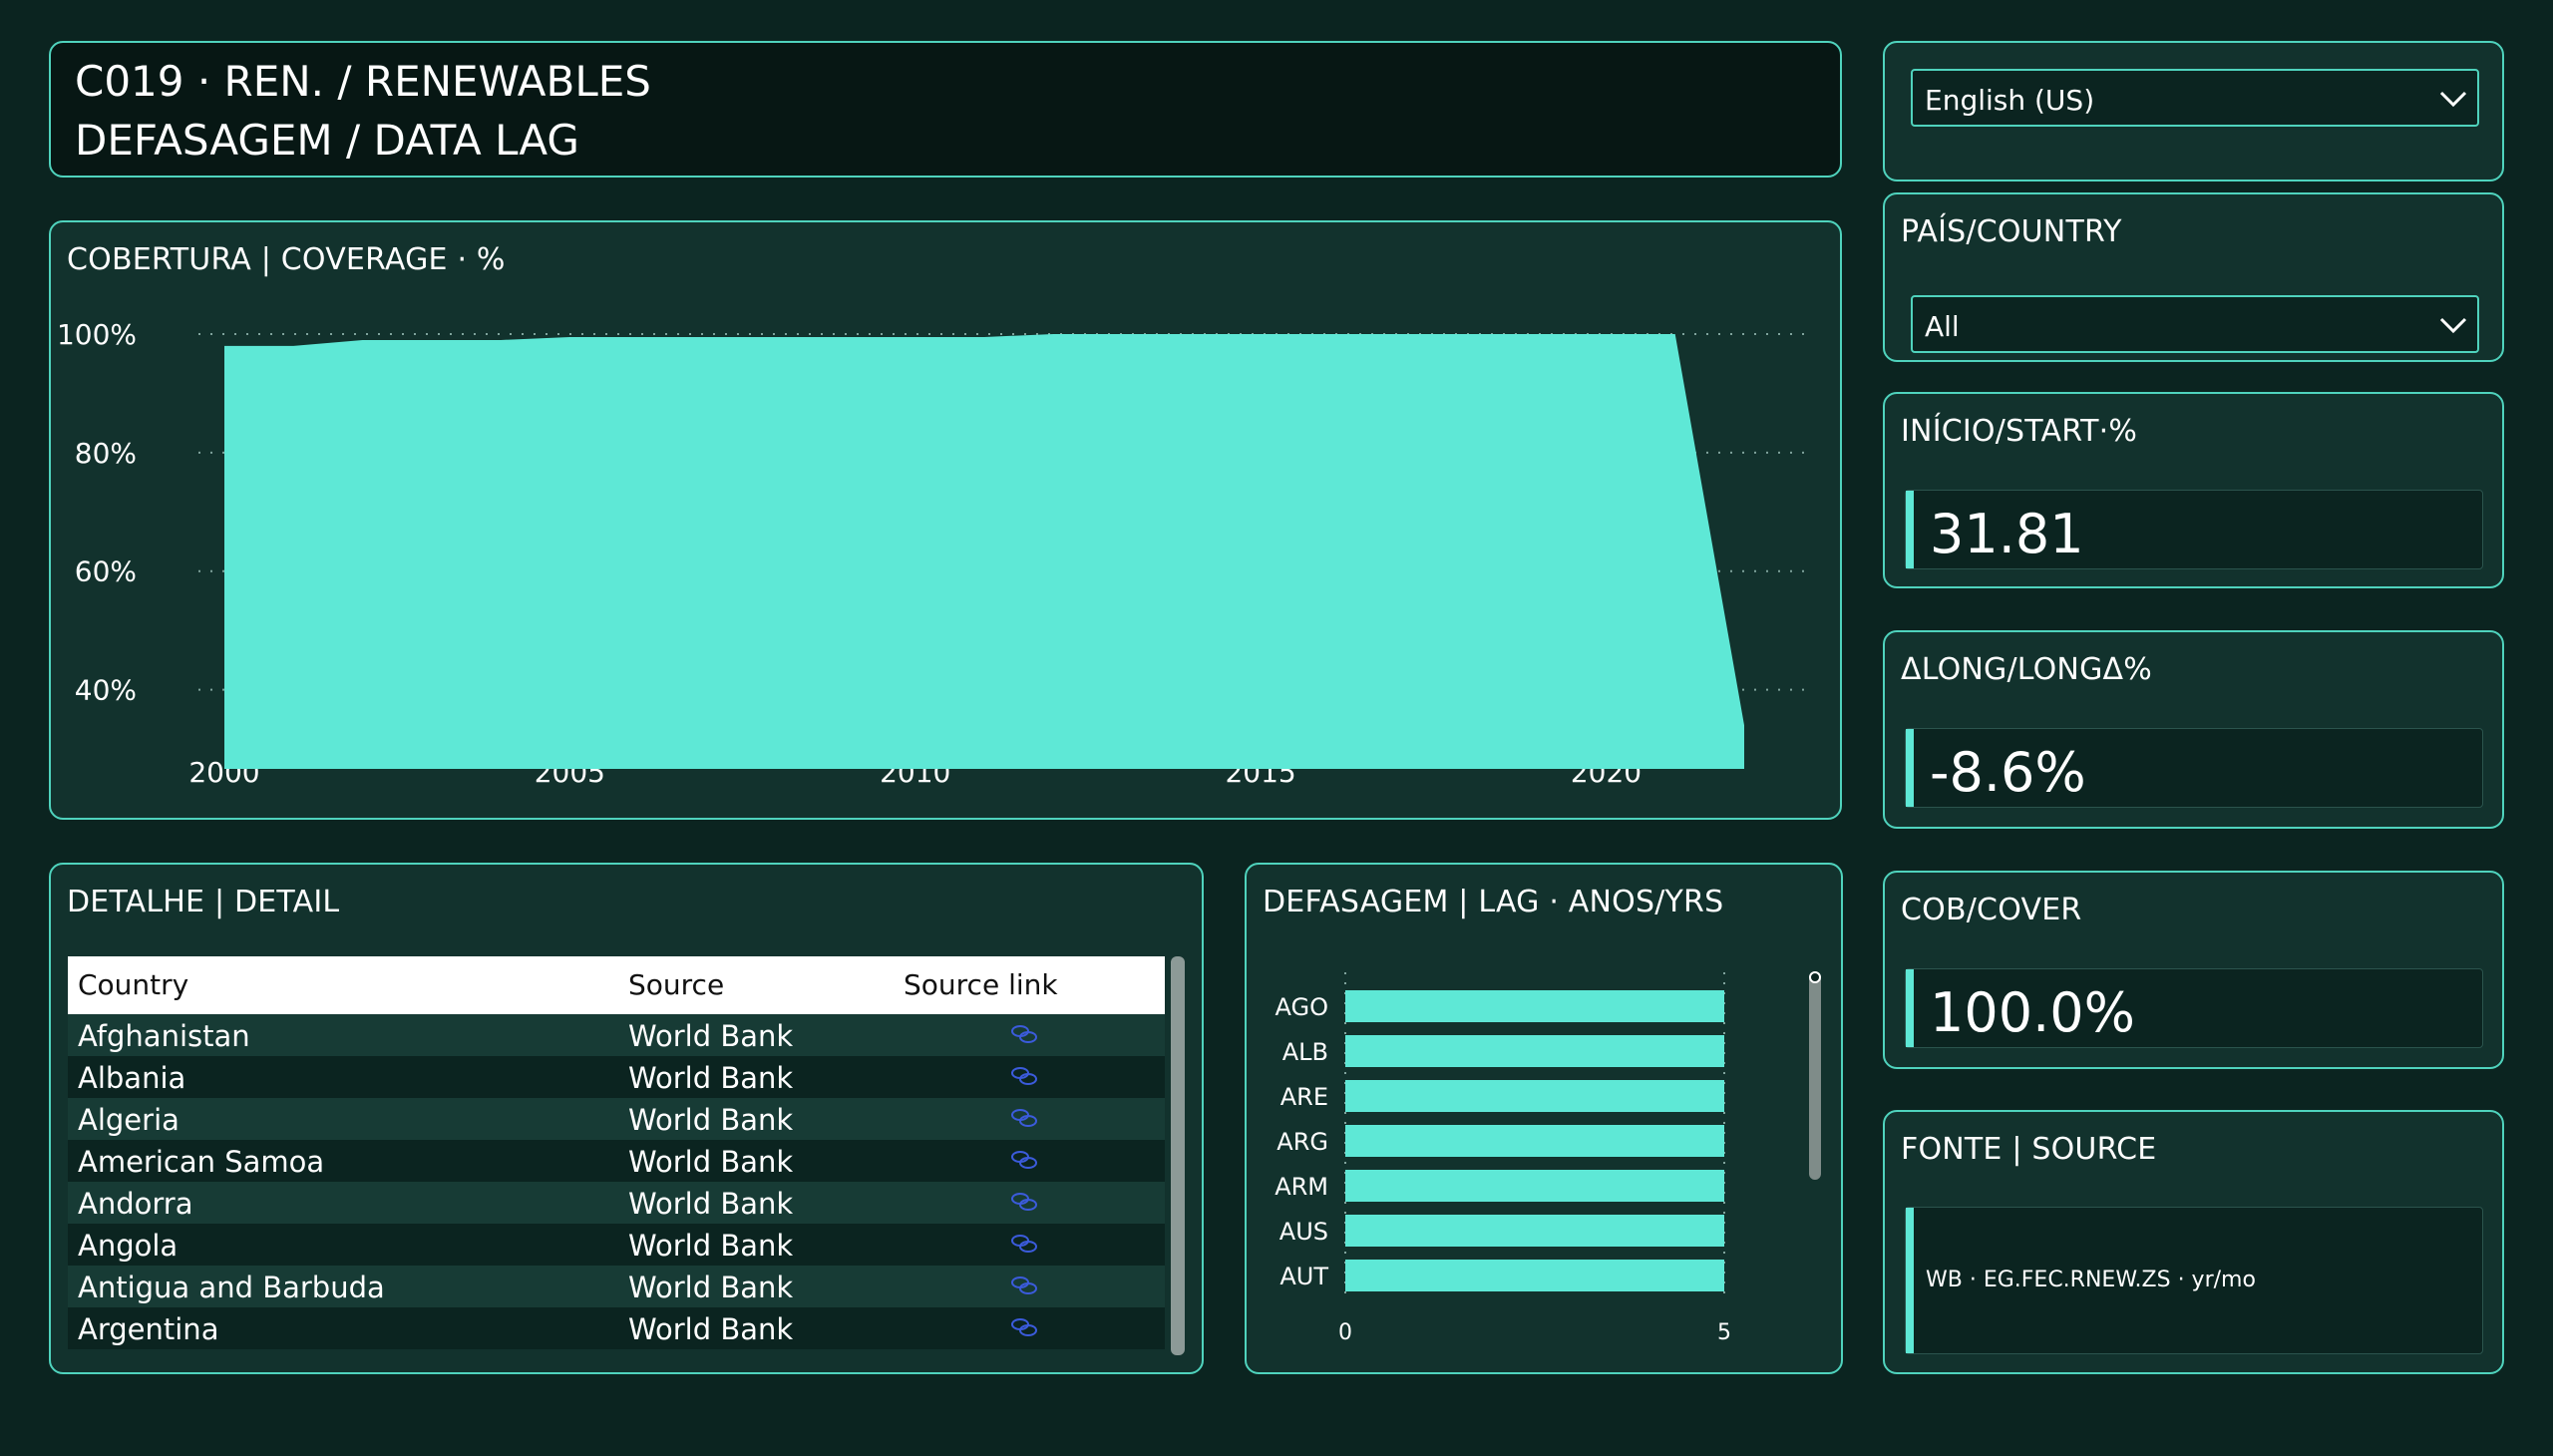 Image resolution: width=2553 pixels, height=1456 pixels. I want to click on category-label: ARM, so click(1302, 1187).